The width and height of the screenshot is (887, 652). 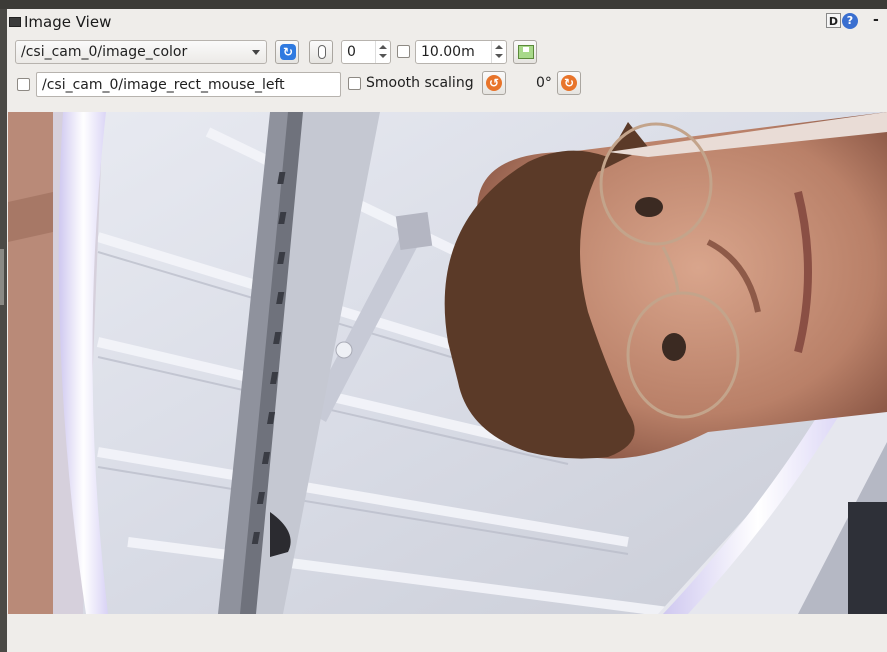 What do you see at coordinates (850, 21) in the screenshot?
I see `help-icon: ?` at bounding box center [850, 21].